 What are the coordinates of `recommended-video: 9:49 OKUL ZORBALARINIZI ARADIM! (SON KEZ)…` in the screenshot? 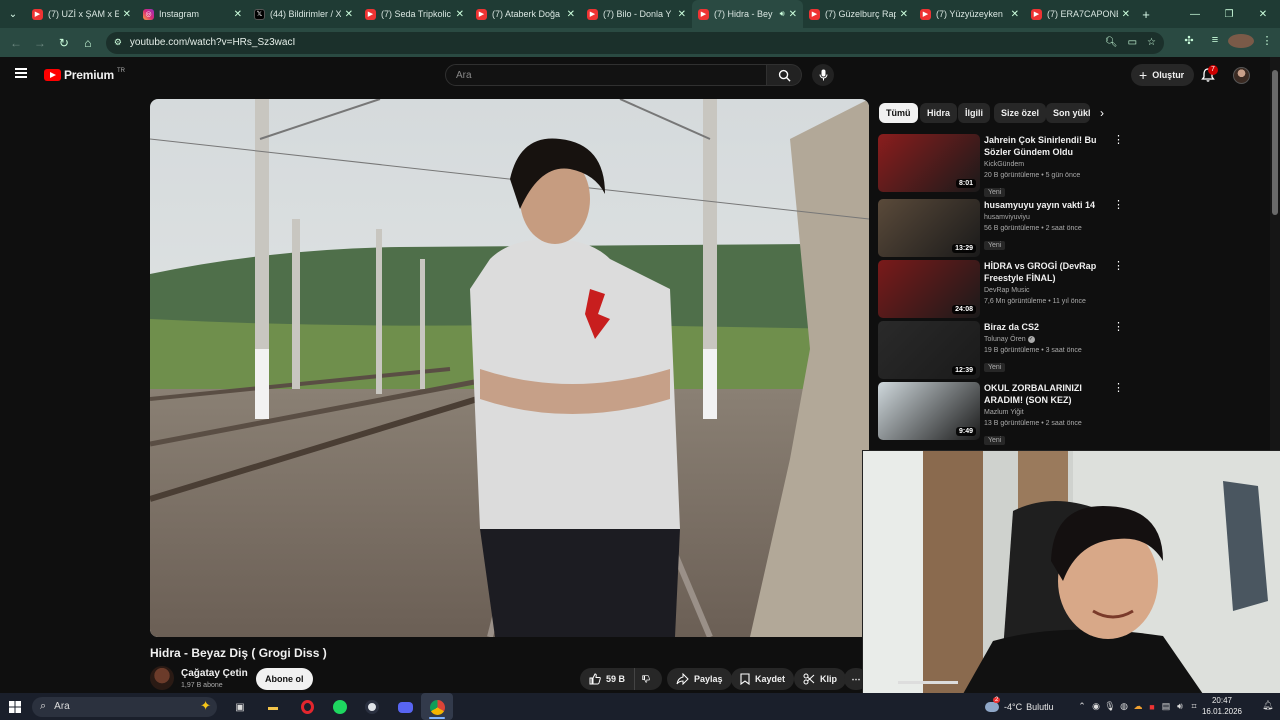 It's located at (1003, 413).